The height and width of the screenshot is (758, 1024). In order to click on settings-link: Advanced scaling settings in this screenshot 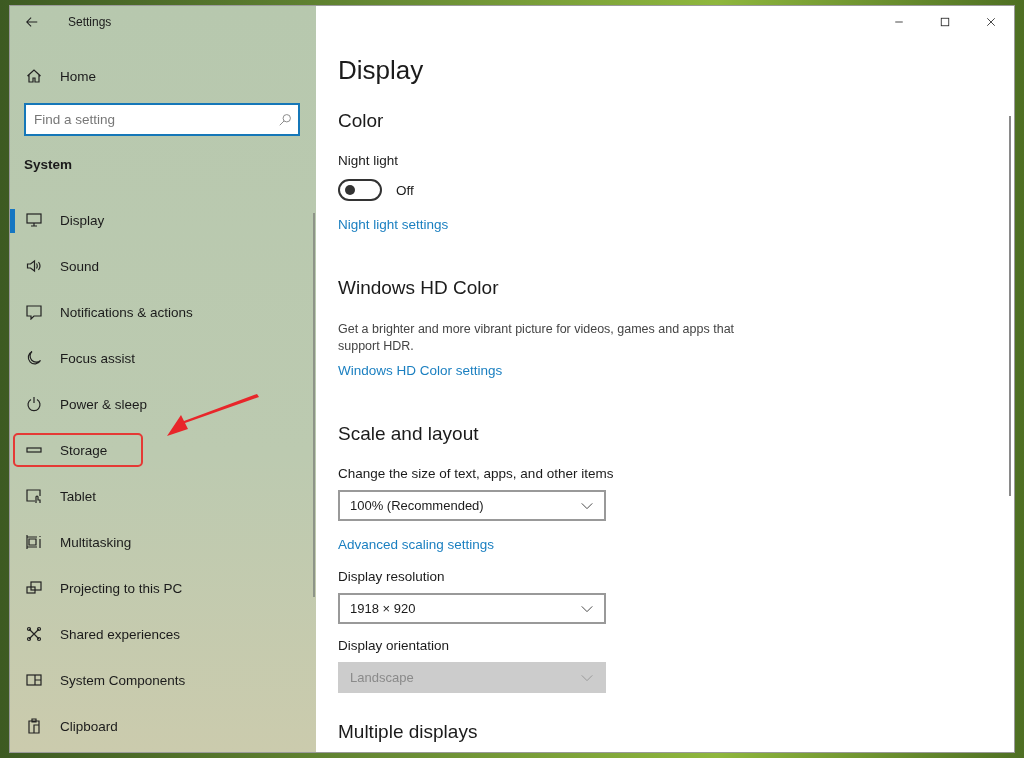, I will do `click(416, 545)`.